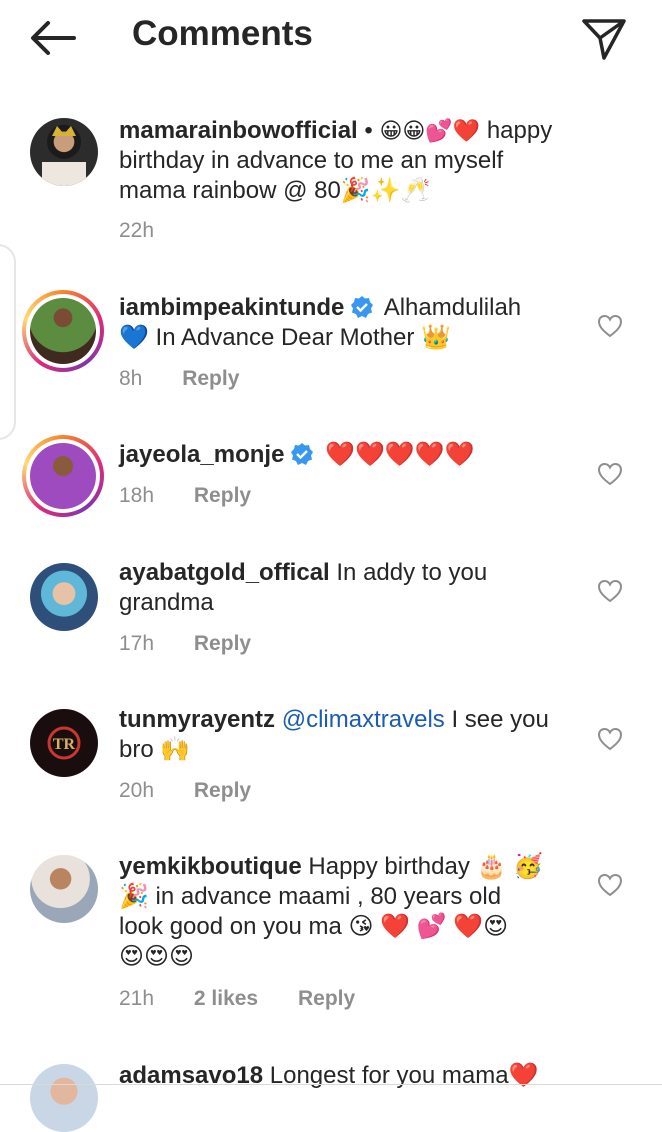 The image size is (662, 1132). Describe the element at coordinates (331, 39) in the screenshot. I see `header-bar: Comments` at that location.